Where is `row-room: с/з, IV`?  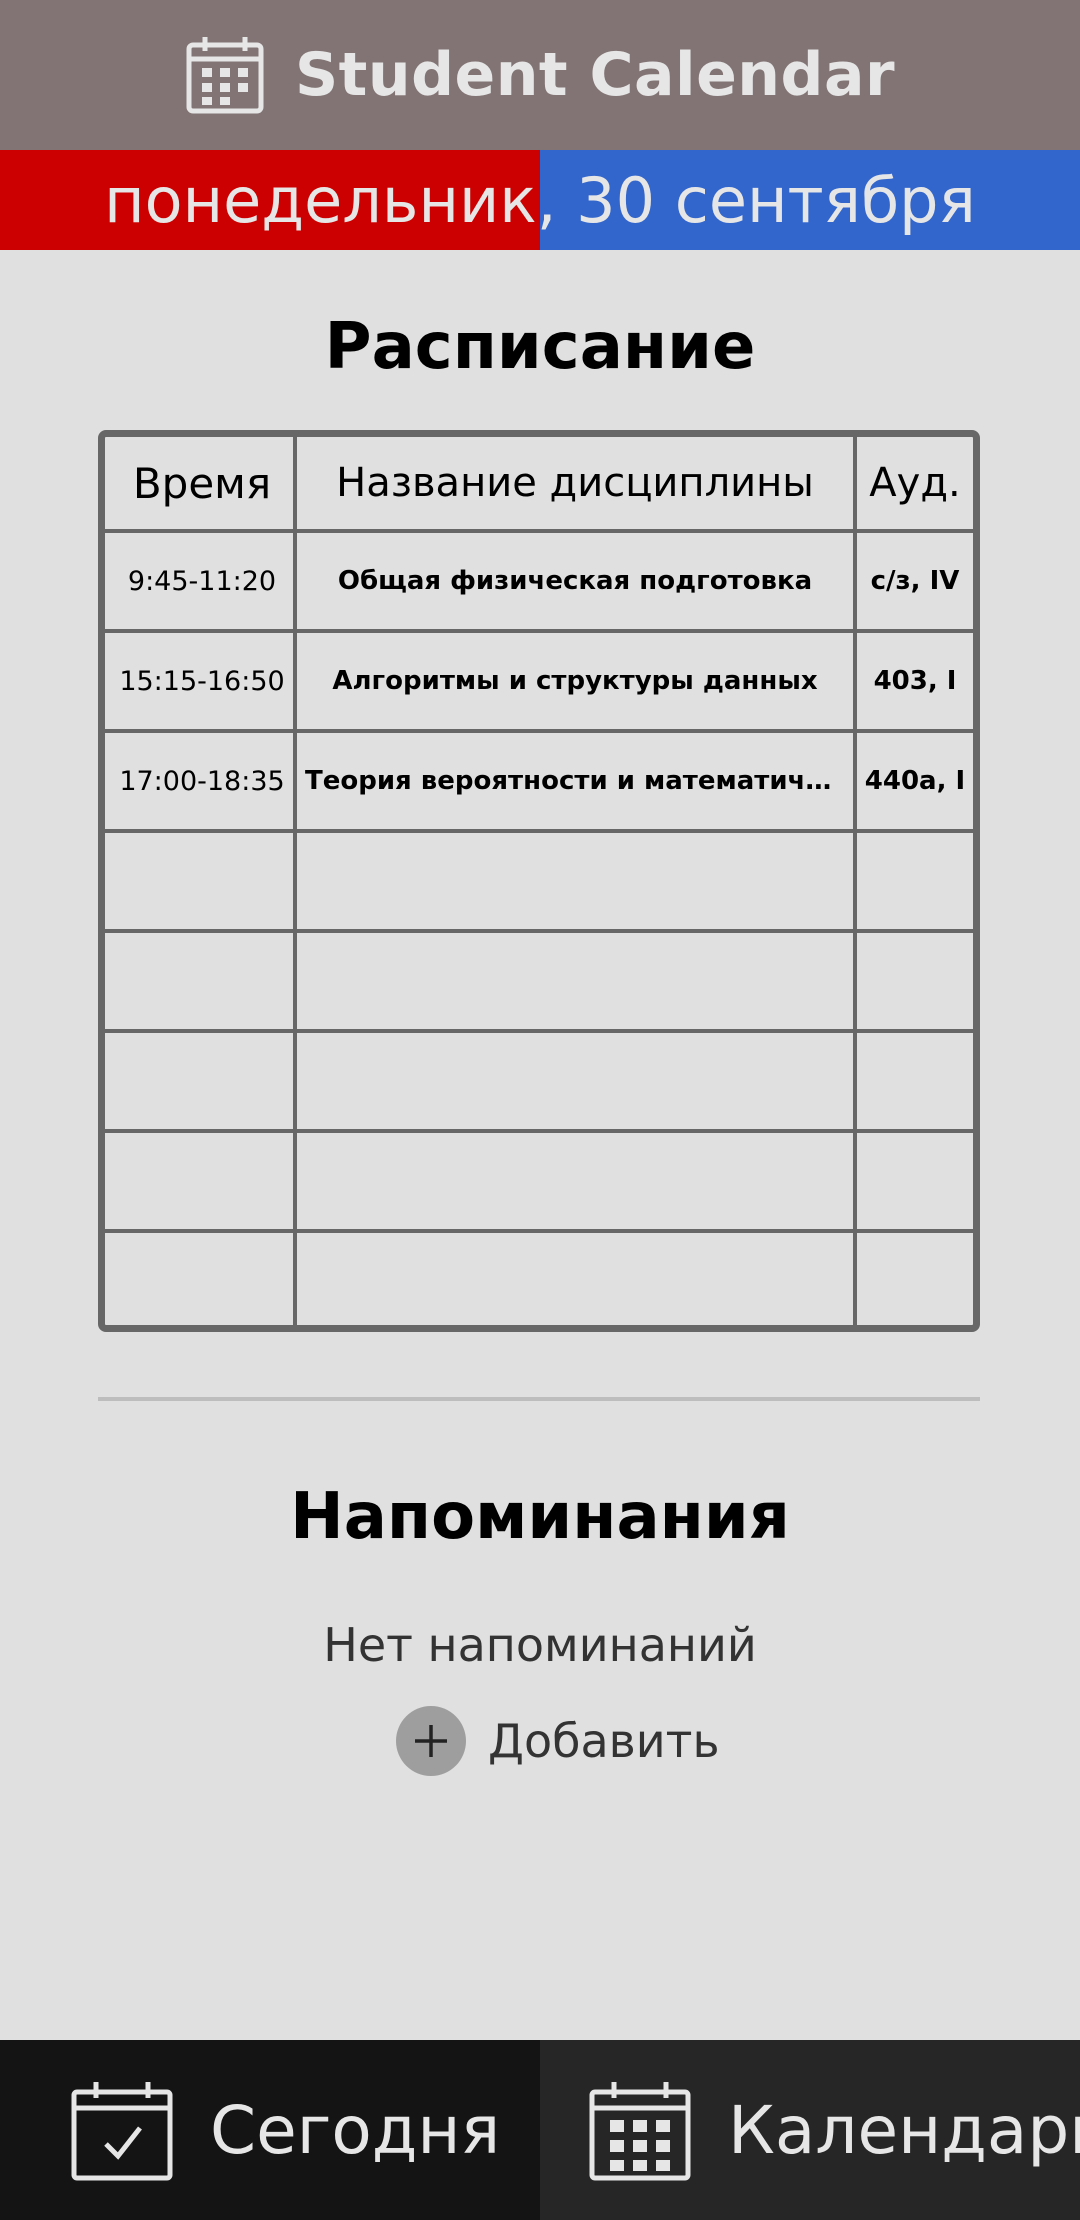
row-room: с/з, IV is located at coordinates (915, 583).